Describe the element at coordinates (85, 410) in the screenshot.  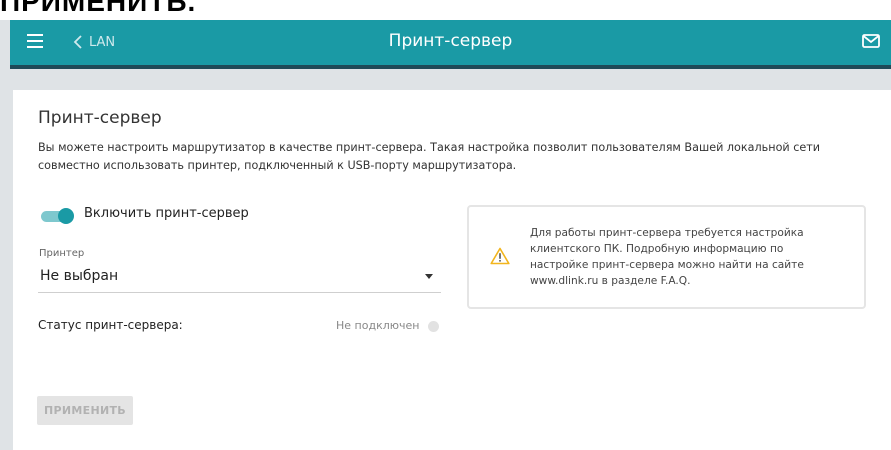
I see `apply-button: ПРИМЕНИТЬ` at that location.